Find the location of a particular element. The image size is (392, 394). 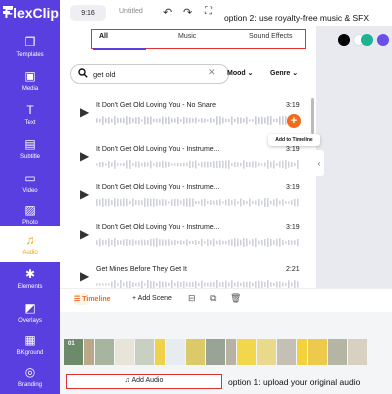

text-icon: T is located at coordinates (30, 109).